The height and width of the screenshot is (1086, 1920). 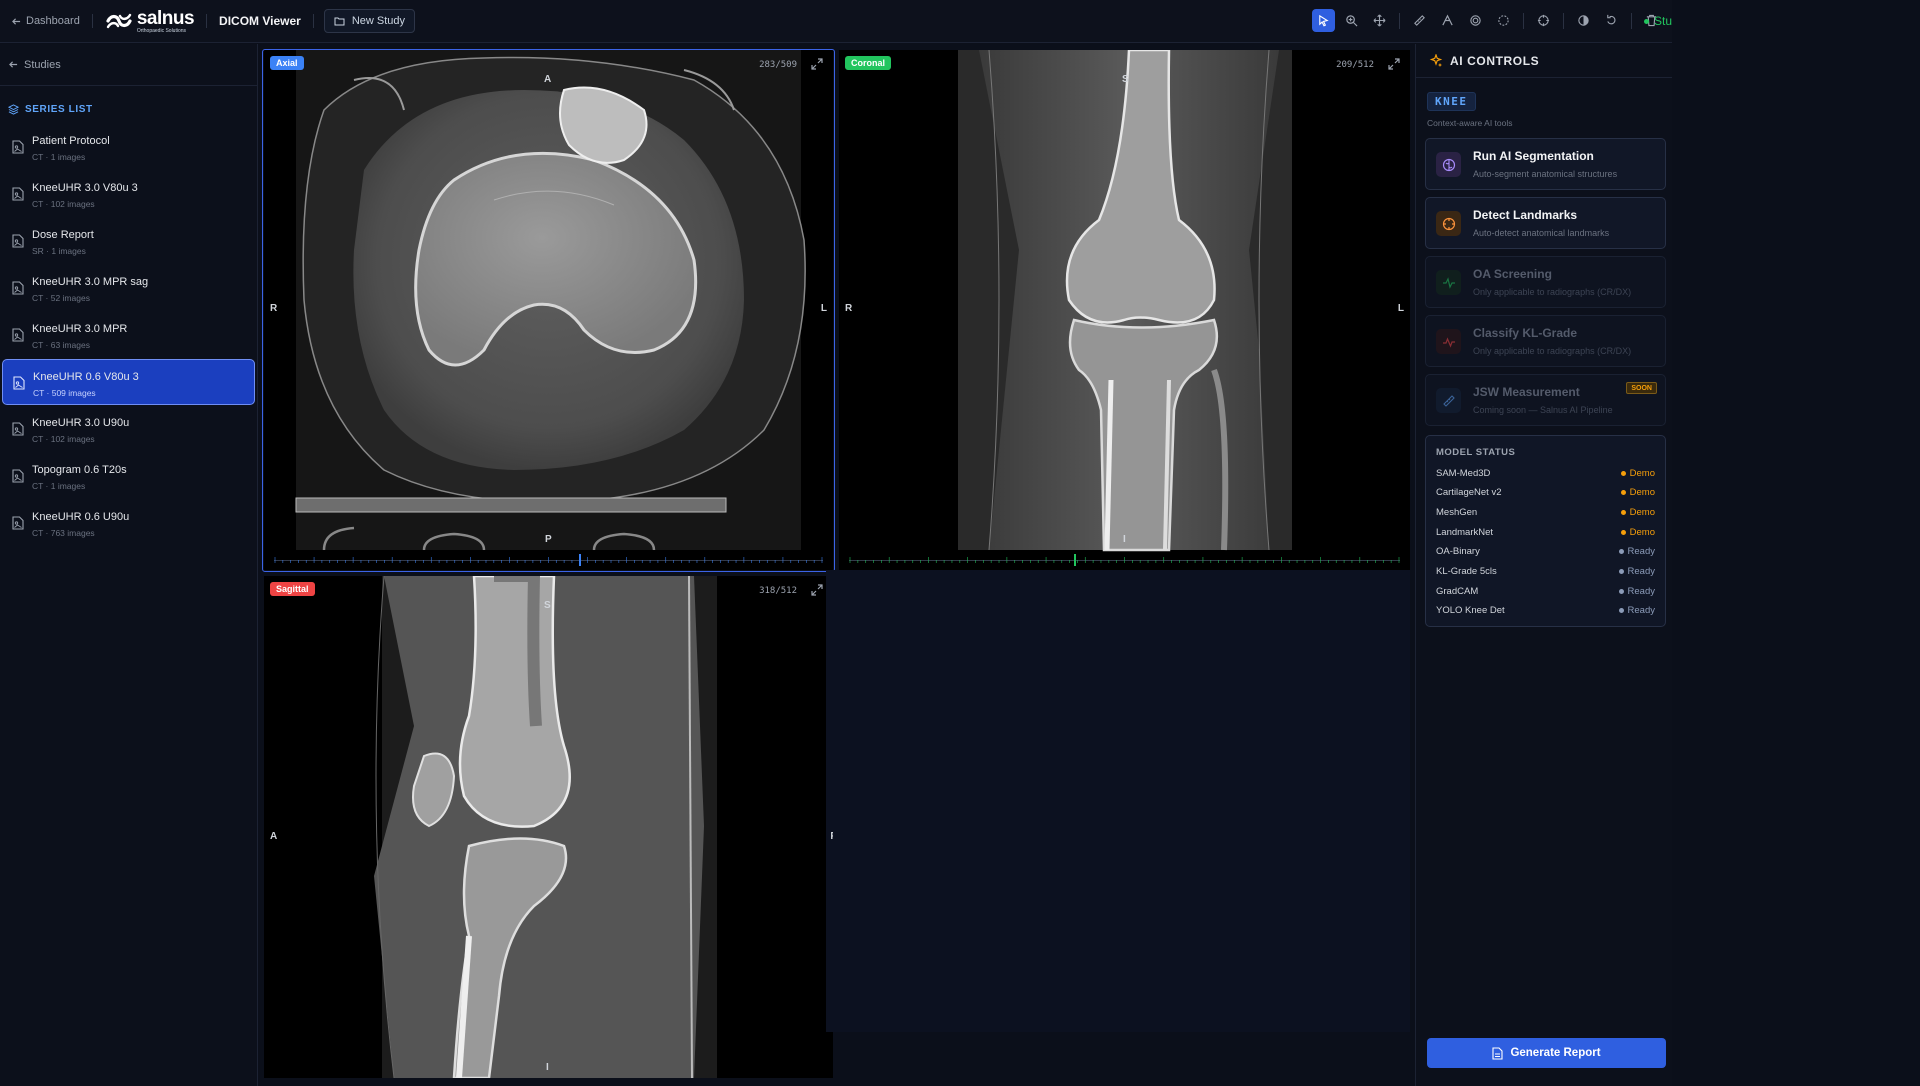 I want to click on series-item: Topogram 0.6 T20s CT · 1 images, so click(x=128, y=476).